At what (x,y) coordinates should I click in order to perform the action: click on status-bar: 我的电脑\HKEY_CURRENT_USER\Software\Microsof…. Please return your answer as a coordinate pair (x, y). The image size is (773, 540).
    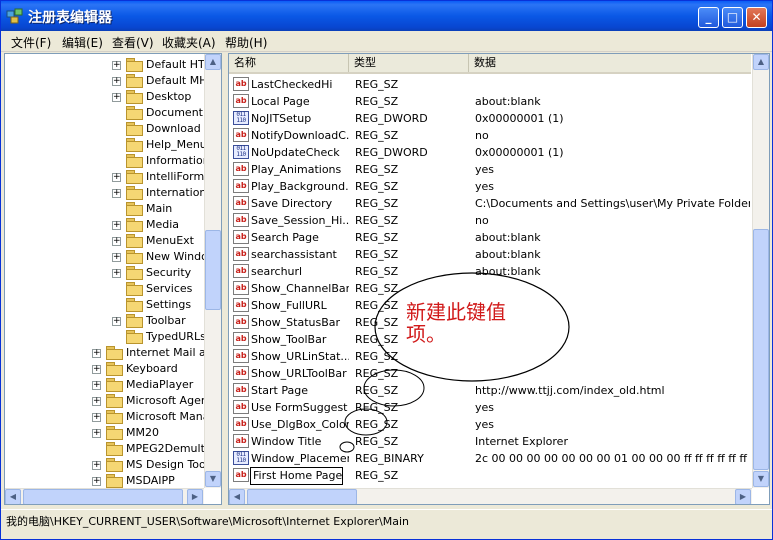
    Looking at the image, I should click on (386, 519).